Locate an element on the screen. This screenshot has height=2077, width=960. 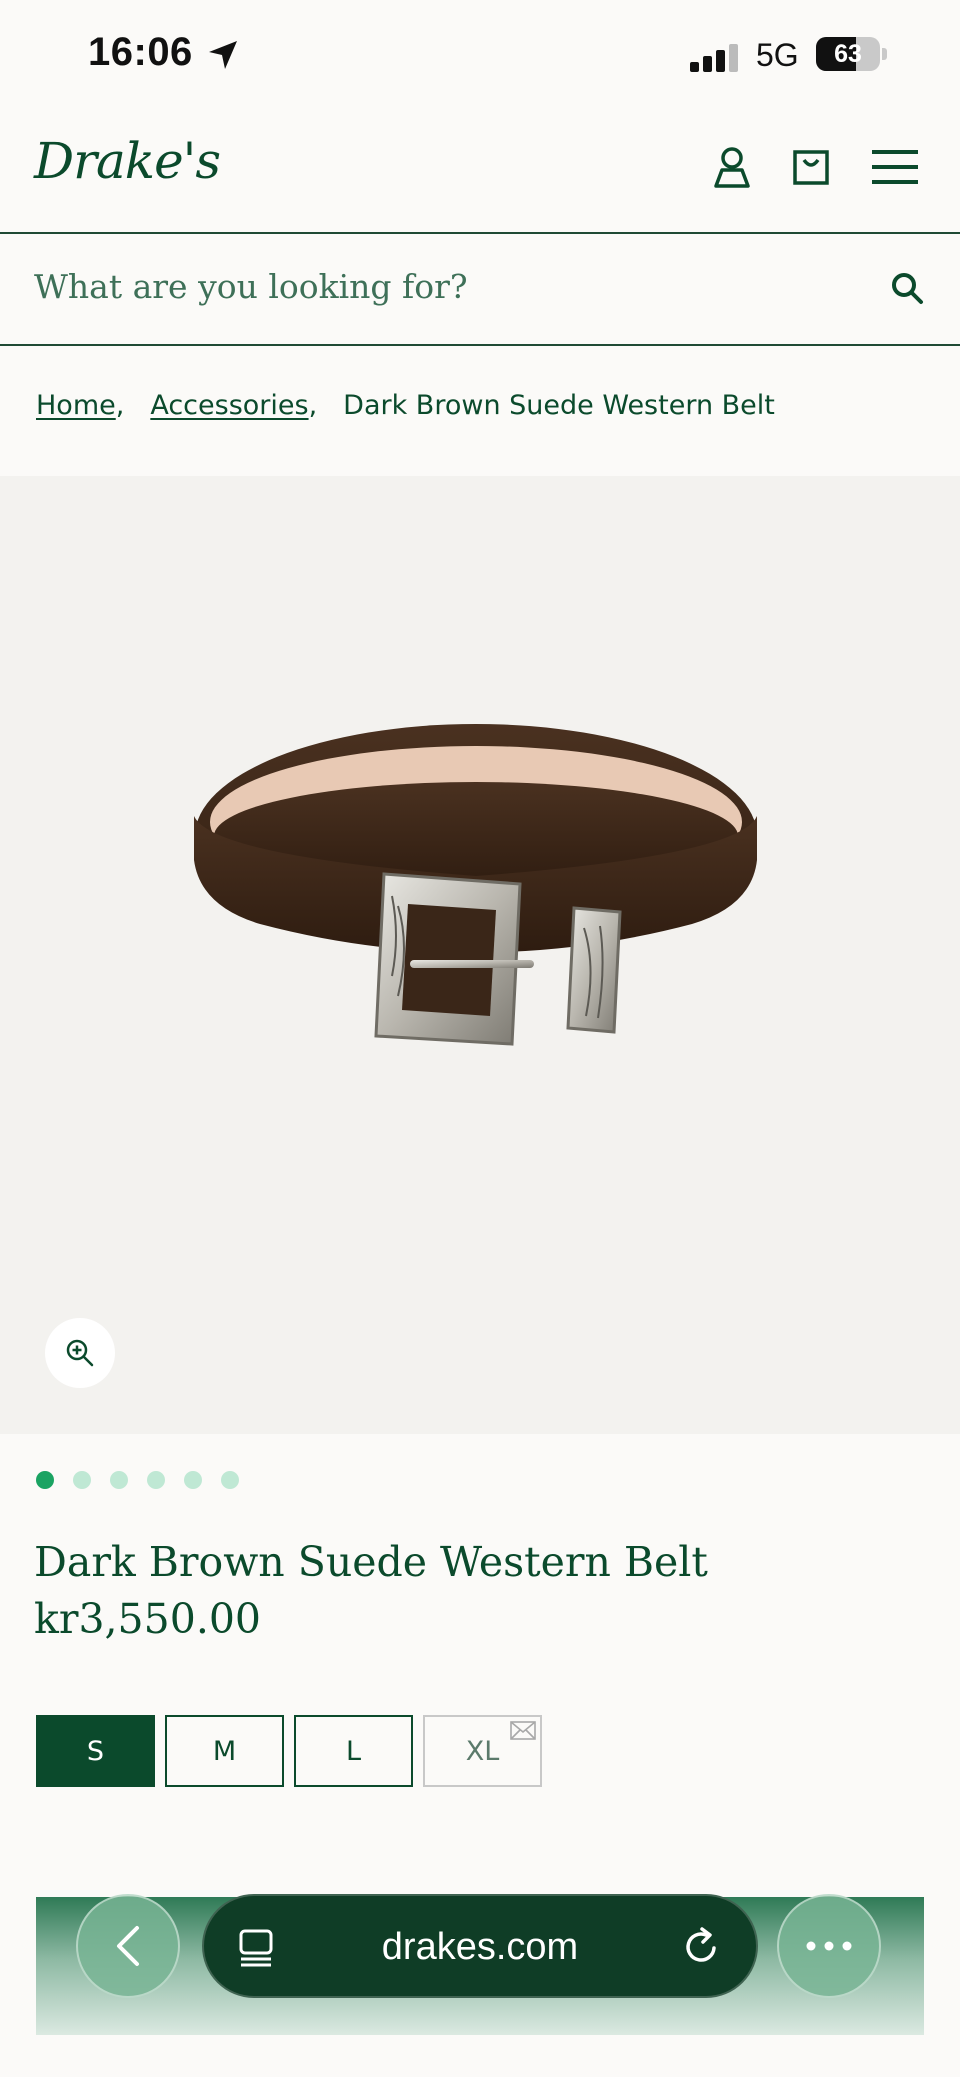
menu-icon is located at coordinates (895, 167).